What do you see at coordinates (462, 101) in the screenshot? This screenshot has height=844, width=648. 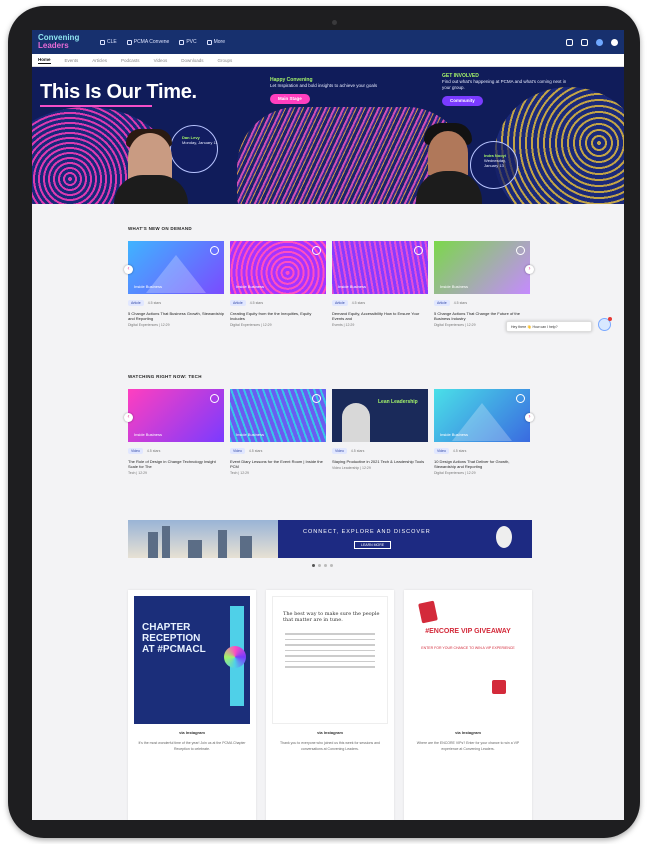 I see `community-button: Community` at bounding box center [462, 101].